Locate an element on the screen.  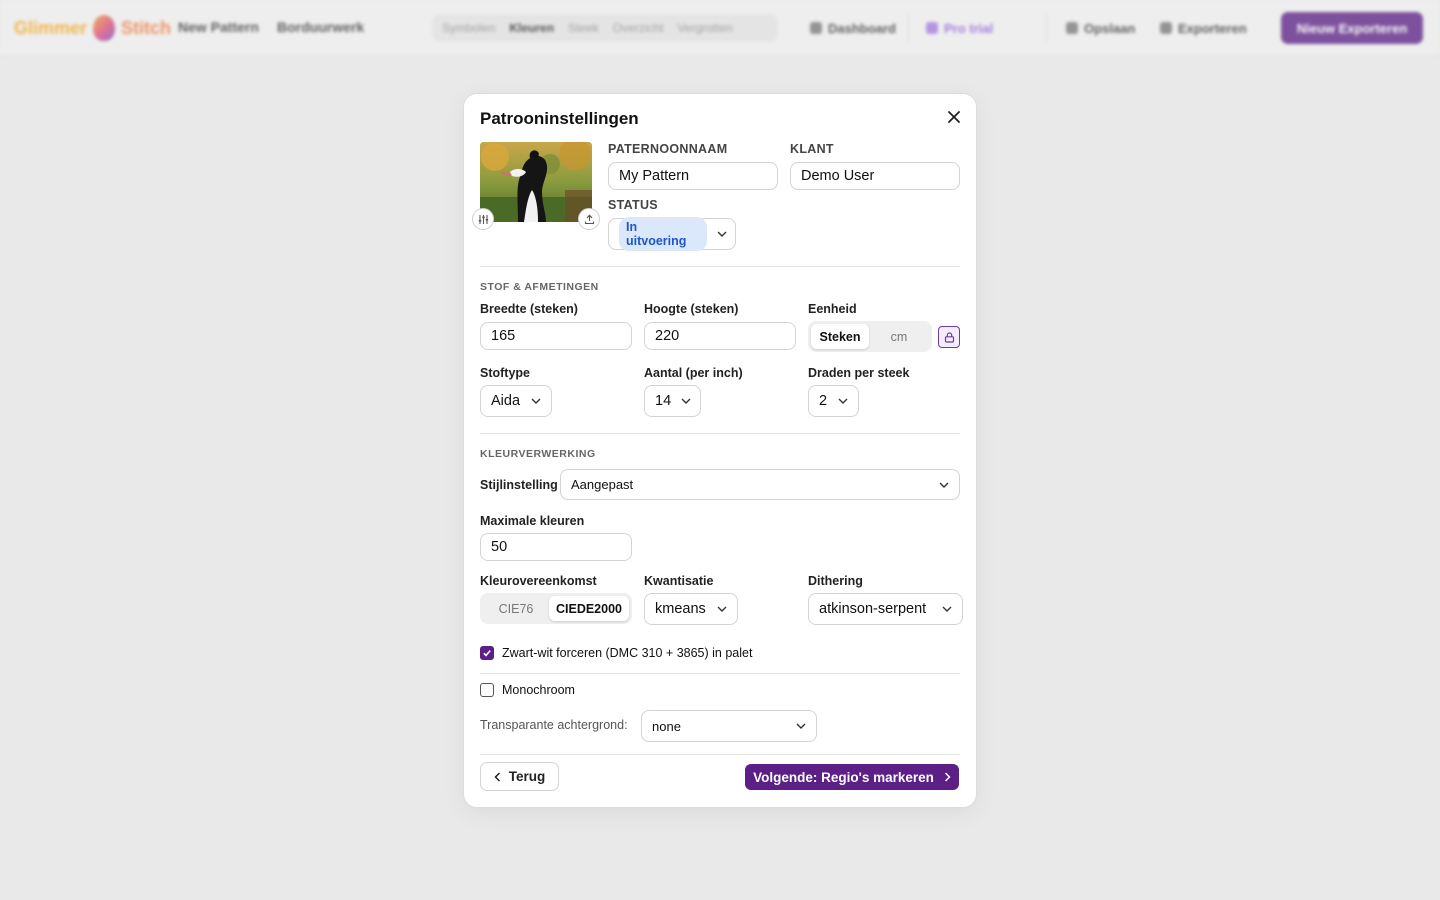
max-colors-label: Maximale kleuren is located at coordinates (532, 521).